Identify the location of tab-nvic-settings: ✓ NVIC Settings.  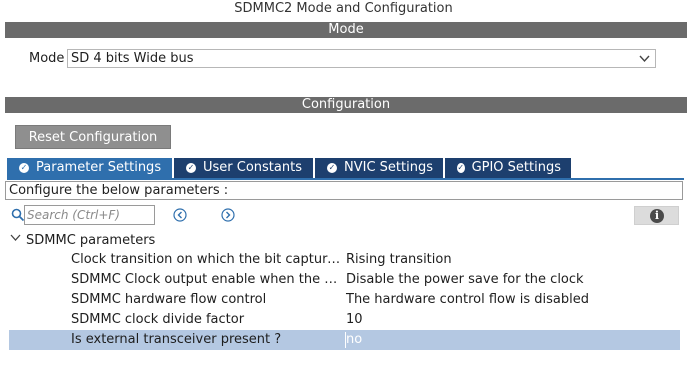
(379, 168).